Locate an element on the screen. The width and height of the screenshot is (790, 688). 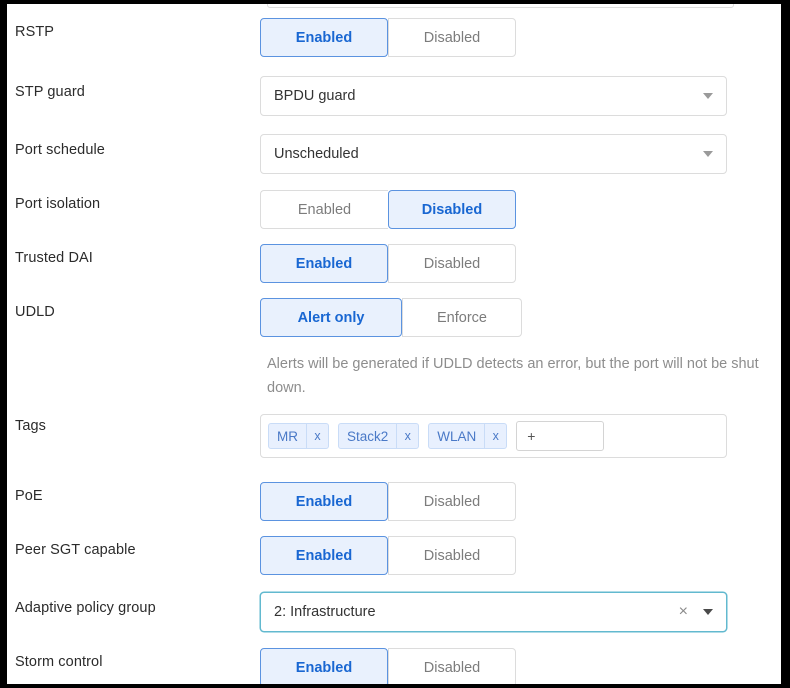
storm-control-toggle: Enabled Disabled is located at coordinates (388, 666).